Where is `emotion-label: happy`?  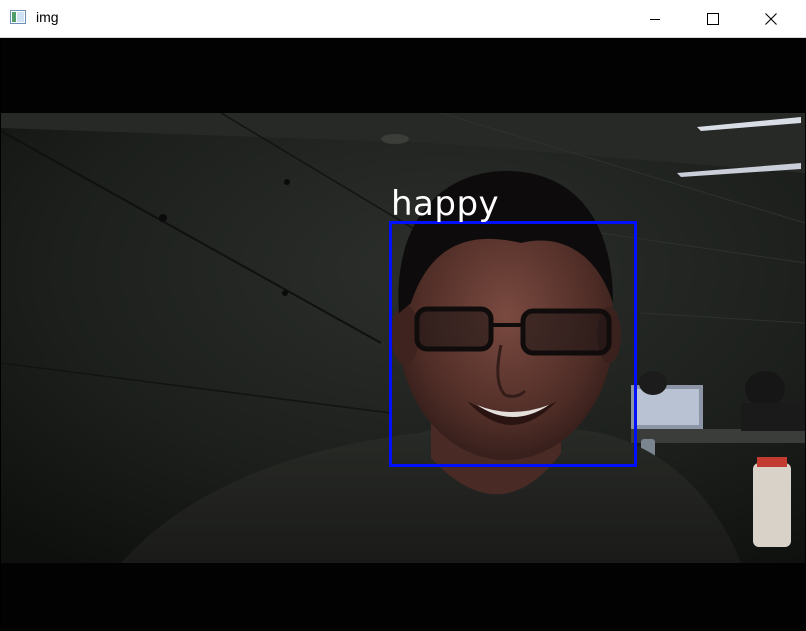 emotion-label: happy is located at coordinates (445, 204).